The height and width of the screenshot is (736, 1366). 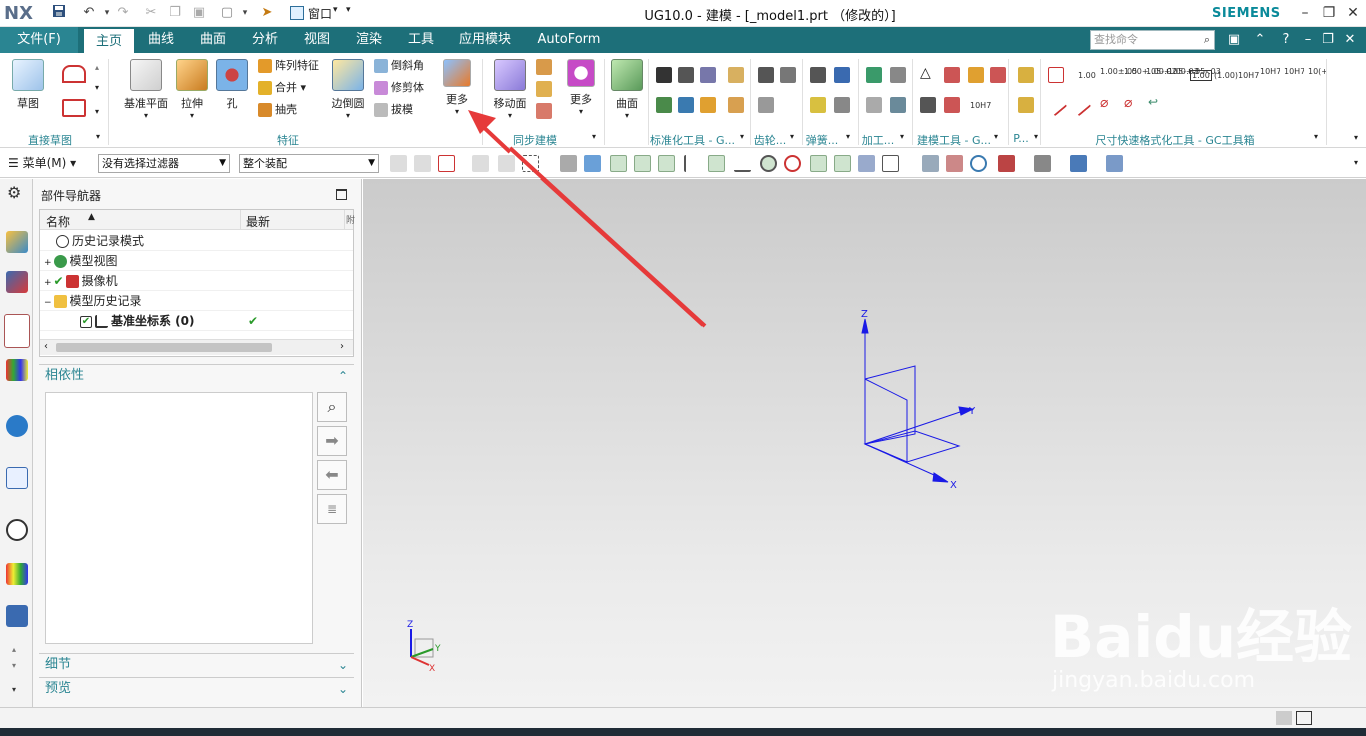 I want to click on snap-on-face-icon, so click(x=842, y=163).